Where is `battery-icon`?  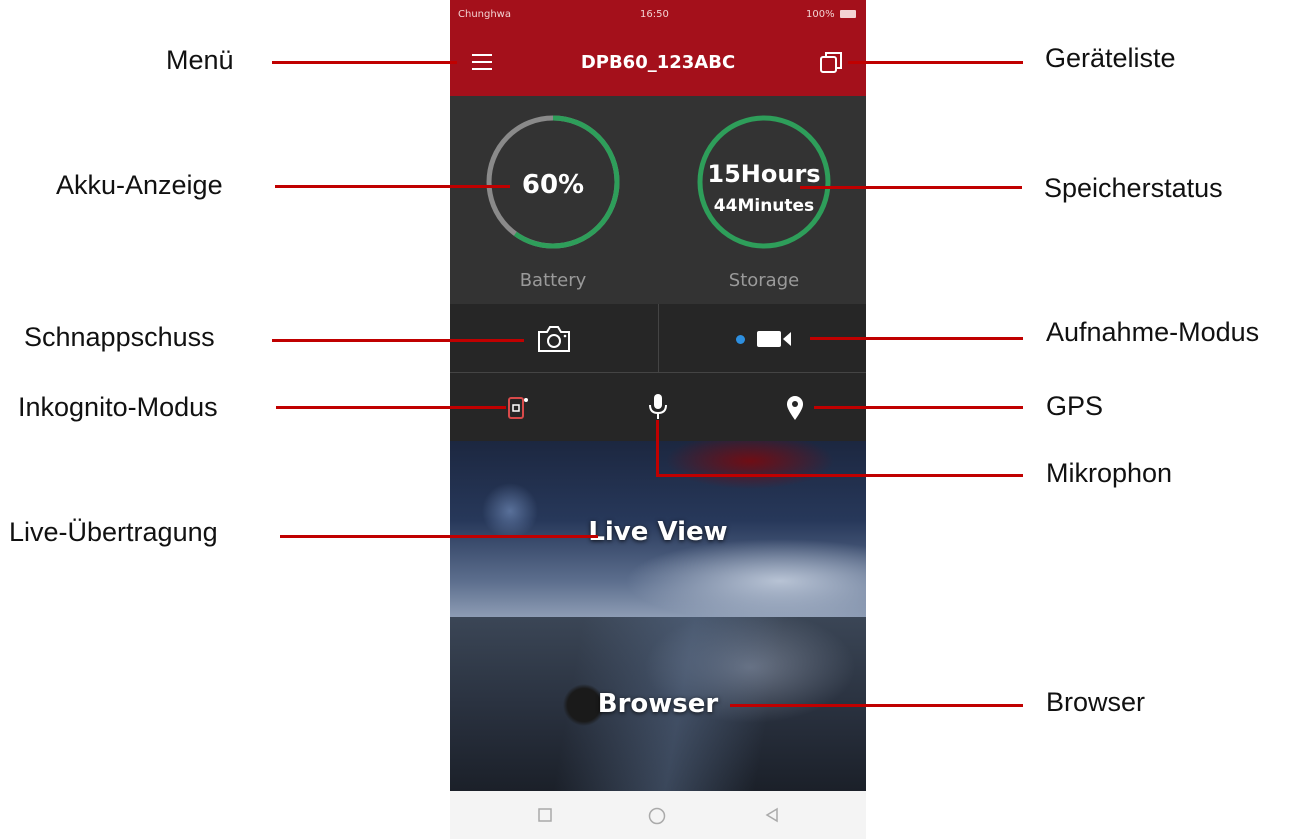
battery-icon is located at coordinates (848, 14).